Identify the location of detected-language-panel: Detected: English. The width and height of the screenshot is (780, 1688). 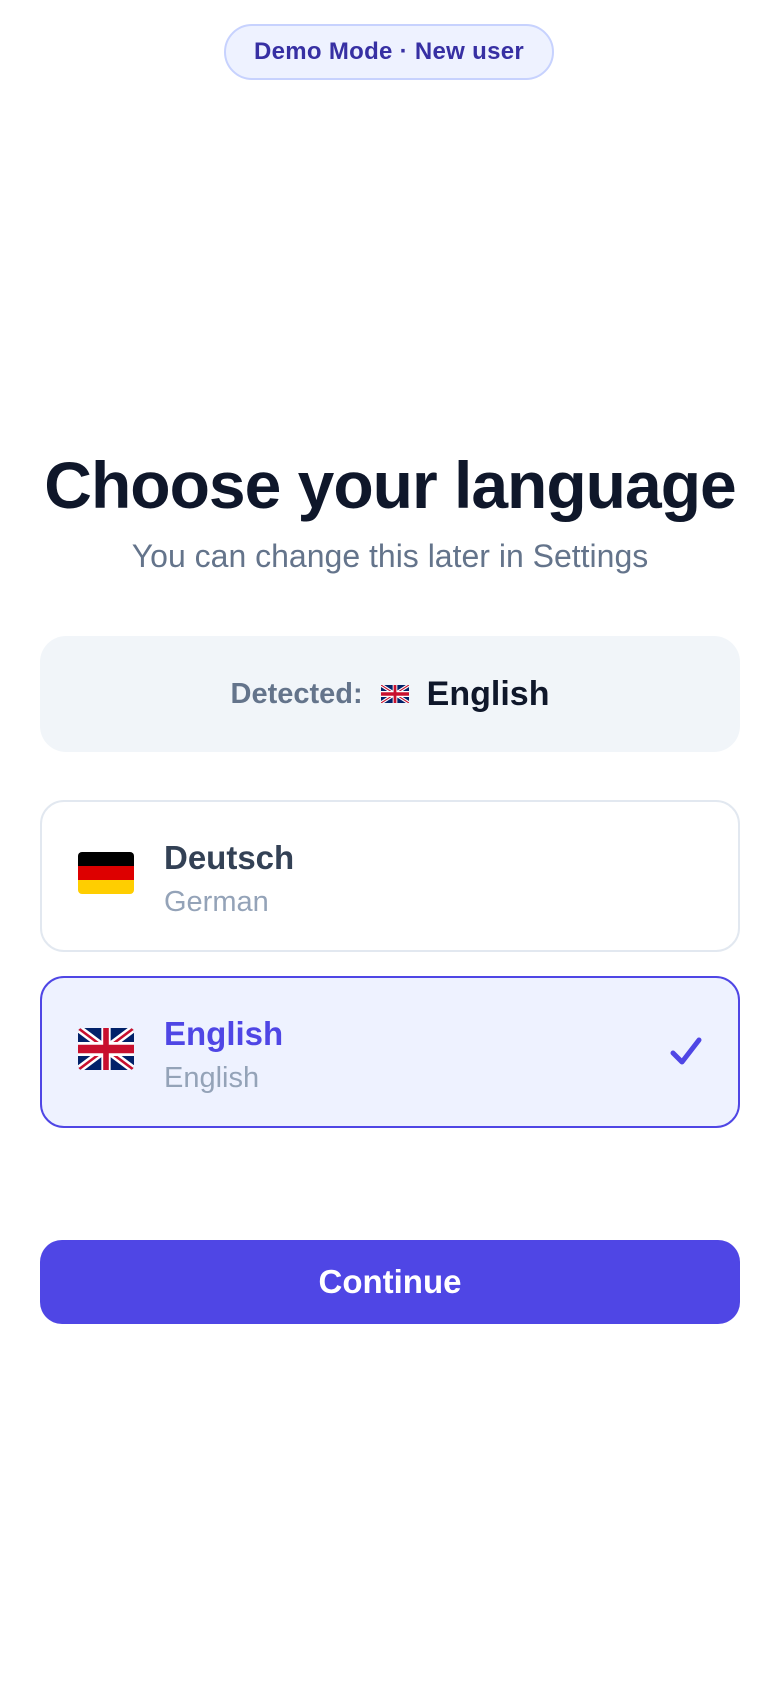
(390, 694).